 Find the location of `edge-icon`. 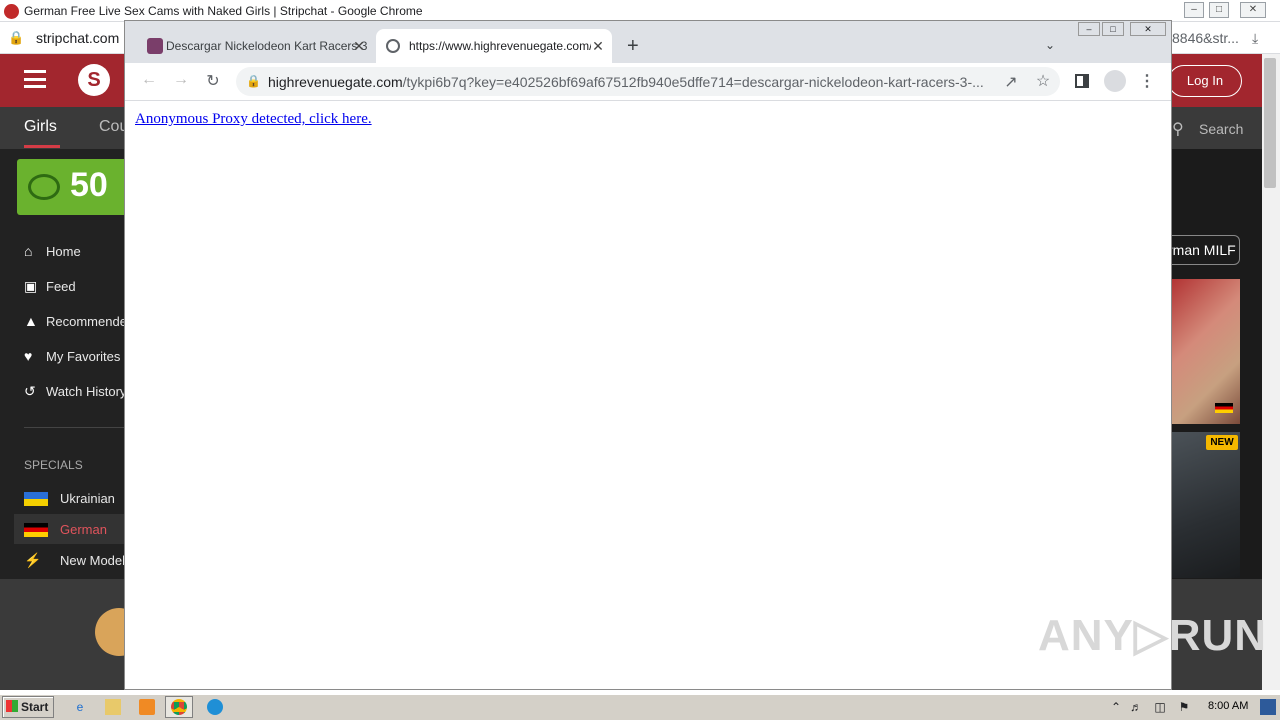

edge-icon is located at coordinates (215, 707).